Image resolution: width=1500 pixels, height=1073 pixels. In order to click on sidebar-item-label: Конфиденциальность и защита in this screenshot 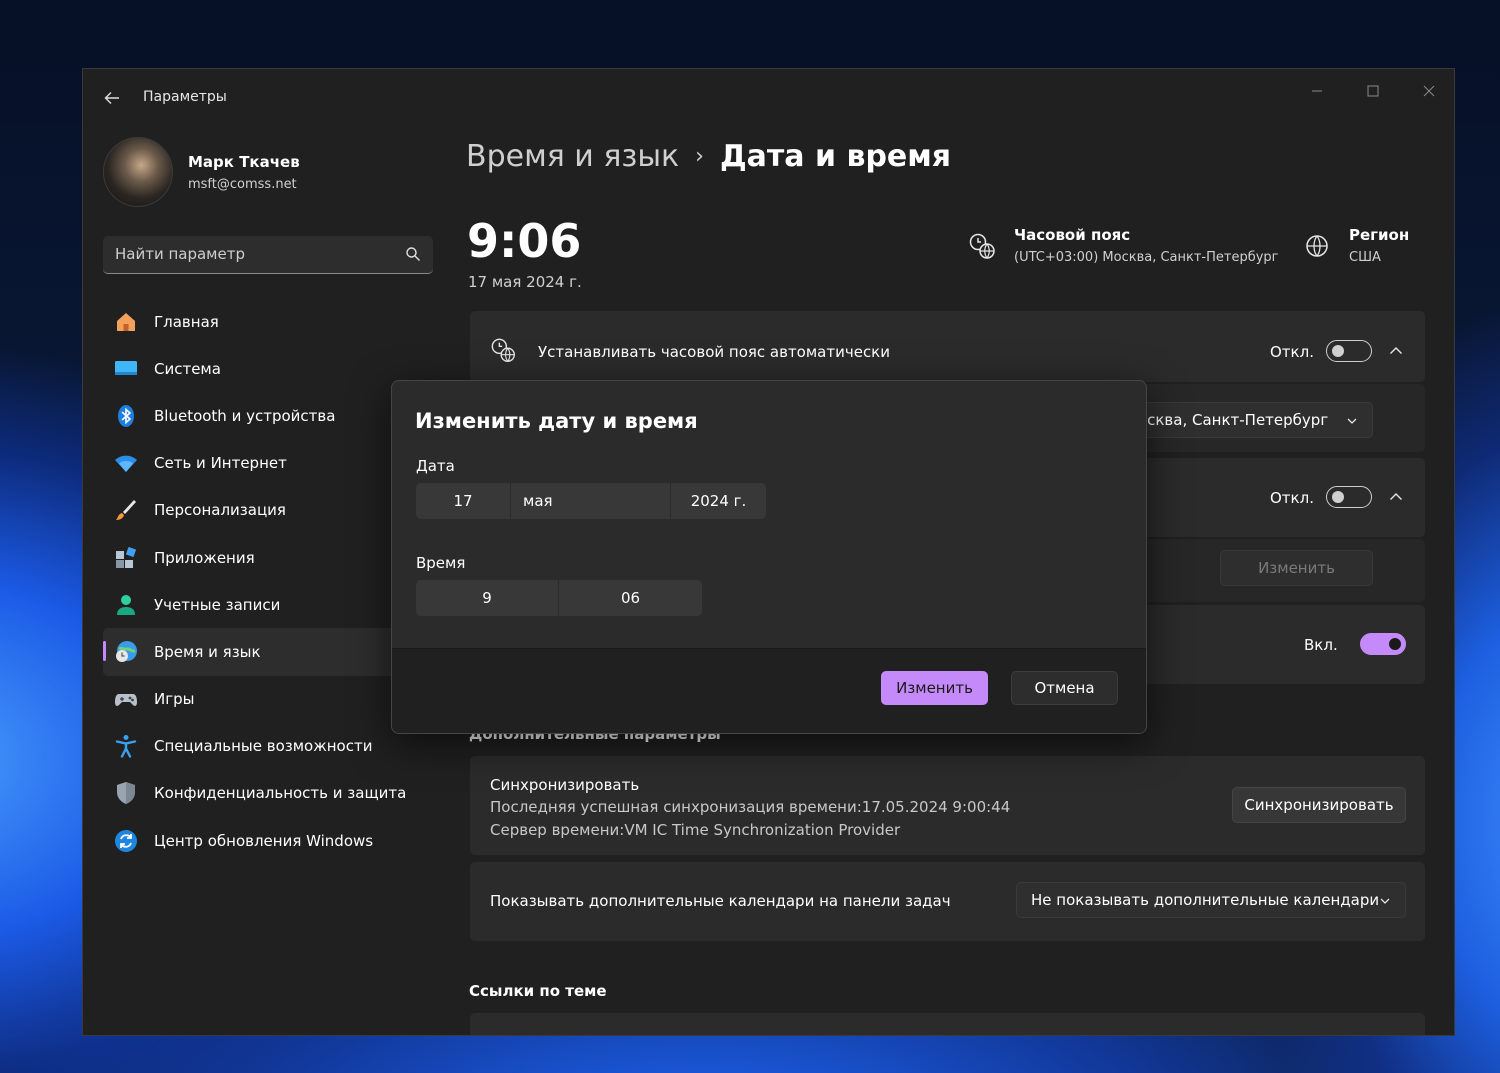, I will do `click(280, 793)`.